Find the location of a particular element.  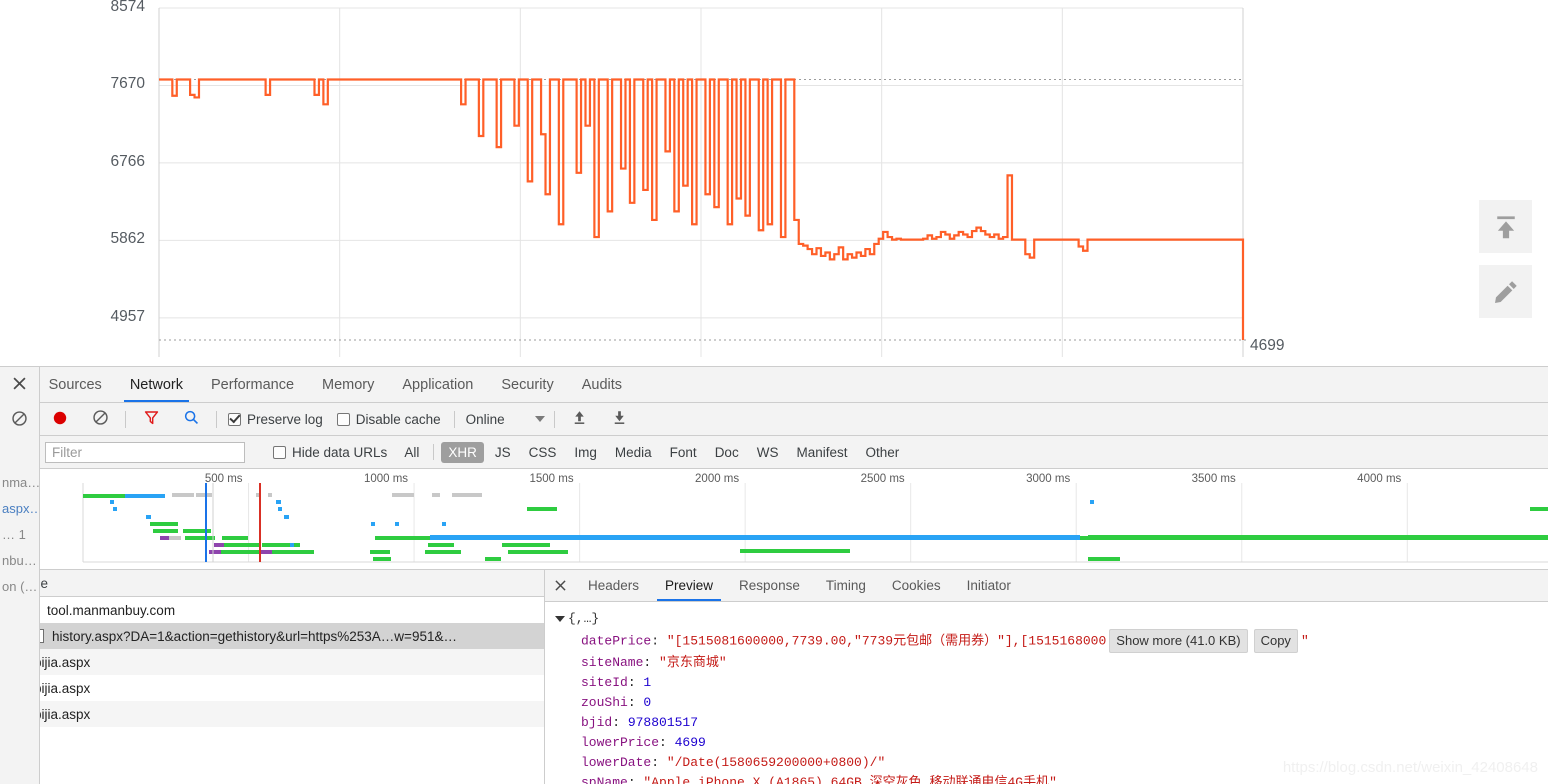

overview-tick: 3000 ms is located at coordinates (1048, 479).